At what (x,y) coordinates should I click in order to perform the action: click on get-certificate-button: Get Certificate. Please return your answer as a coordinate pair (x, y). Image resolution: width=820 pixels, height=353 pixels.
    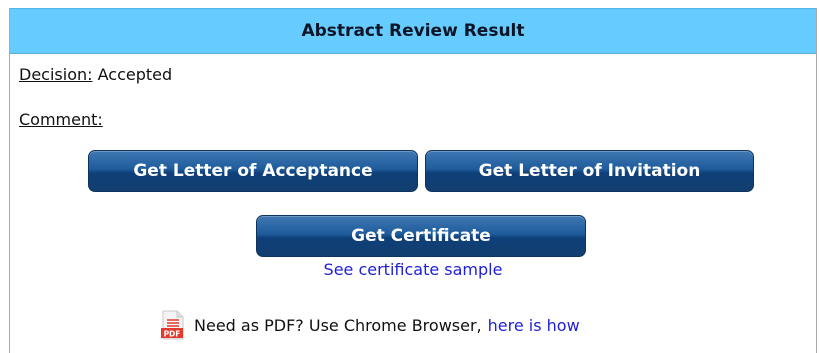
    Looking at the image, I should click on (421, 236).